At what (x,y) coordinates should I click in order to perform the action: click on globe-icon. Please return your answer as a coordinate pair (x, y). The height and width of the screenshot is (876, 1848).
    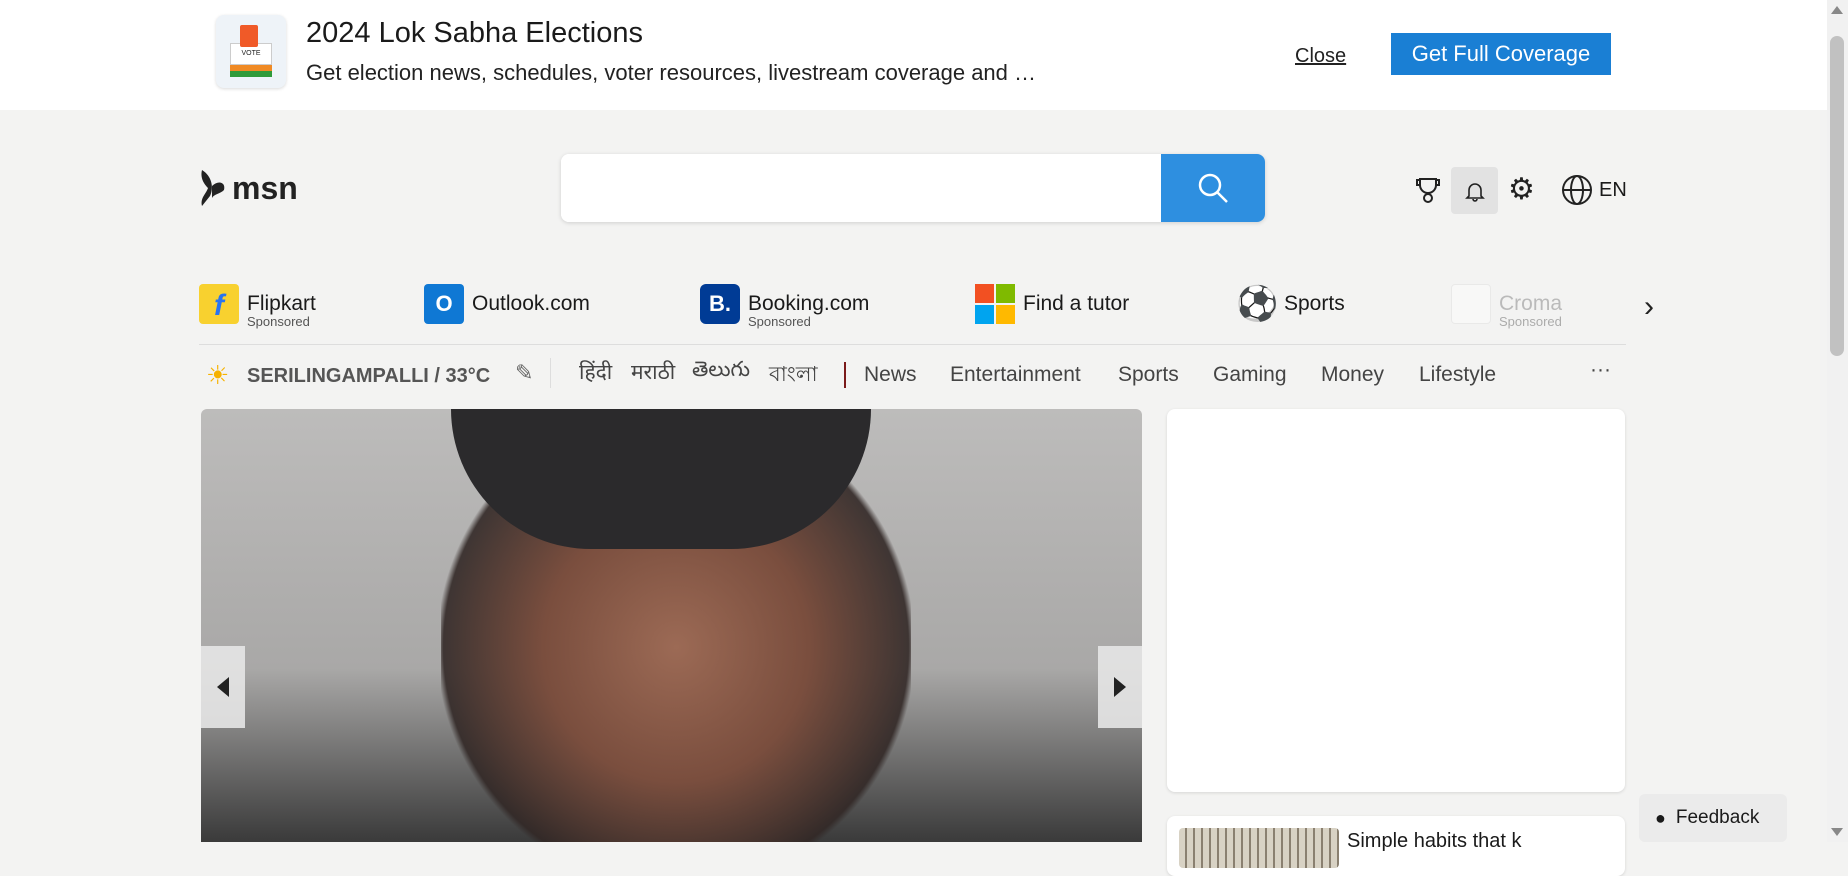
    Looking at the image, I should click on (1577, 190).